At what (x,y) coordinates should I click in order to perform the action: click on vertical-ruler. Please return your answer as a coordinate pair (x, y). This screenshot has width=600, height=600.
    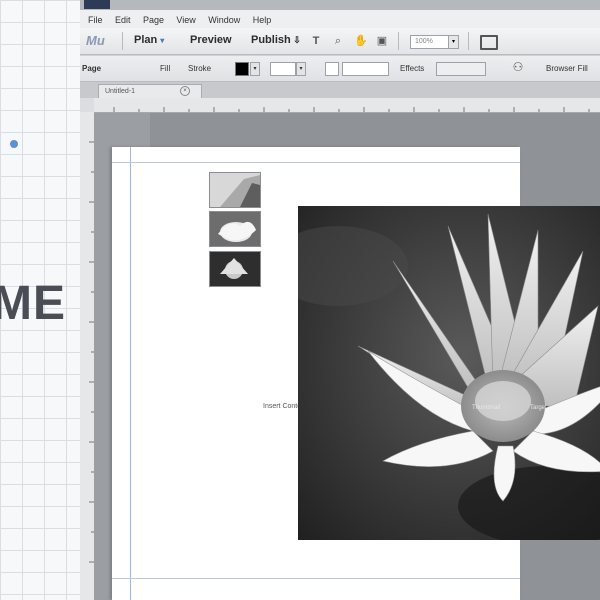
    Looking at the image, I should click on (87, 356).